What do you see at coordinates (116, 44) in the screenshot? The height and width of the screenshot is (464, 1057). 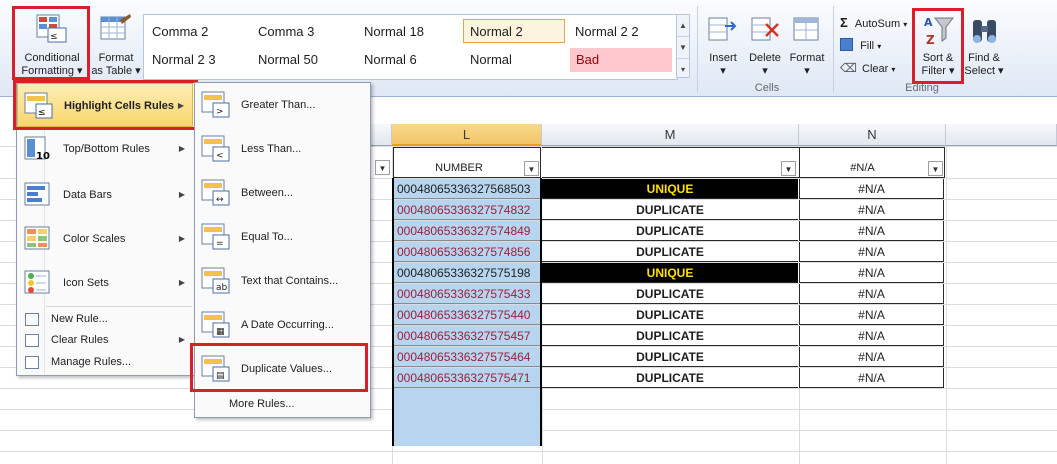 I see `format-as-table-button: Format as Table ▾` at bounding box center [116, 44].